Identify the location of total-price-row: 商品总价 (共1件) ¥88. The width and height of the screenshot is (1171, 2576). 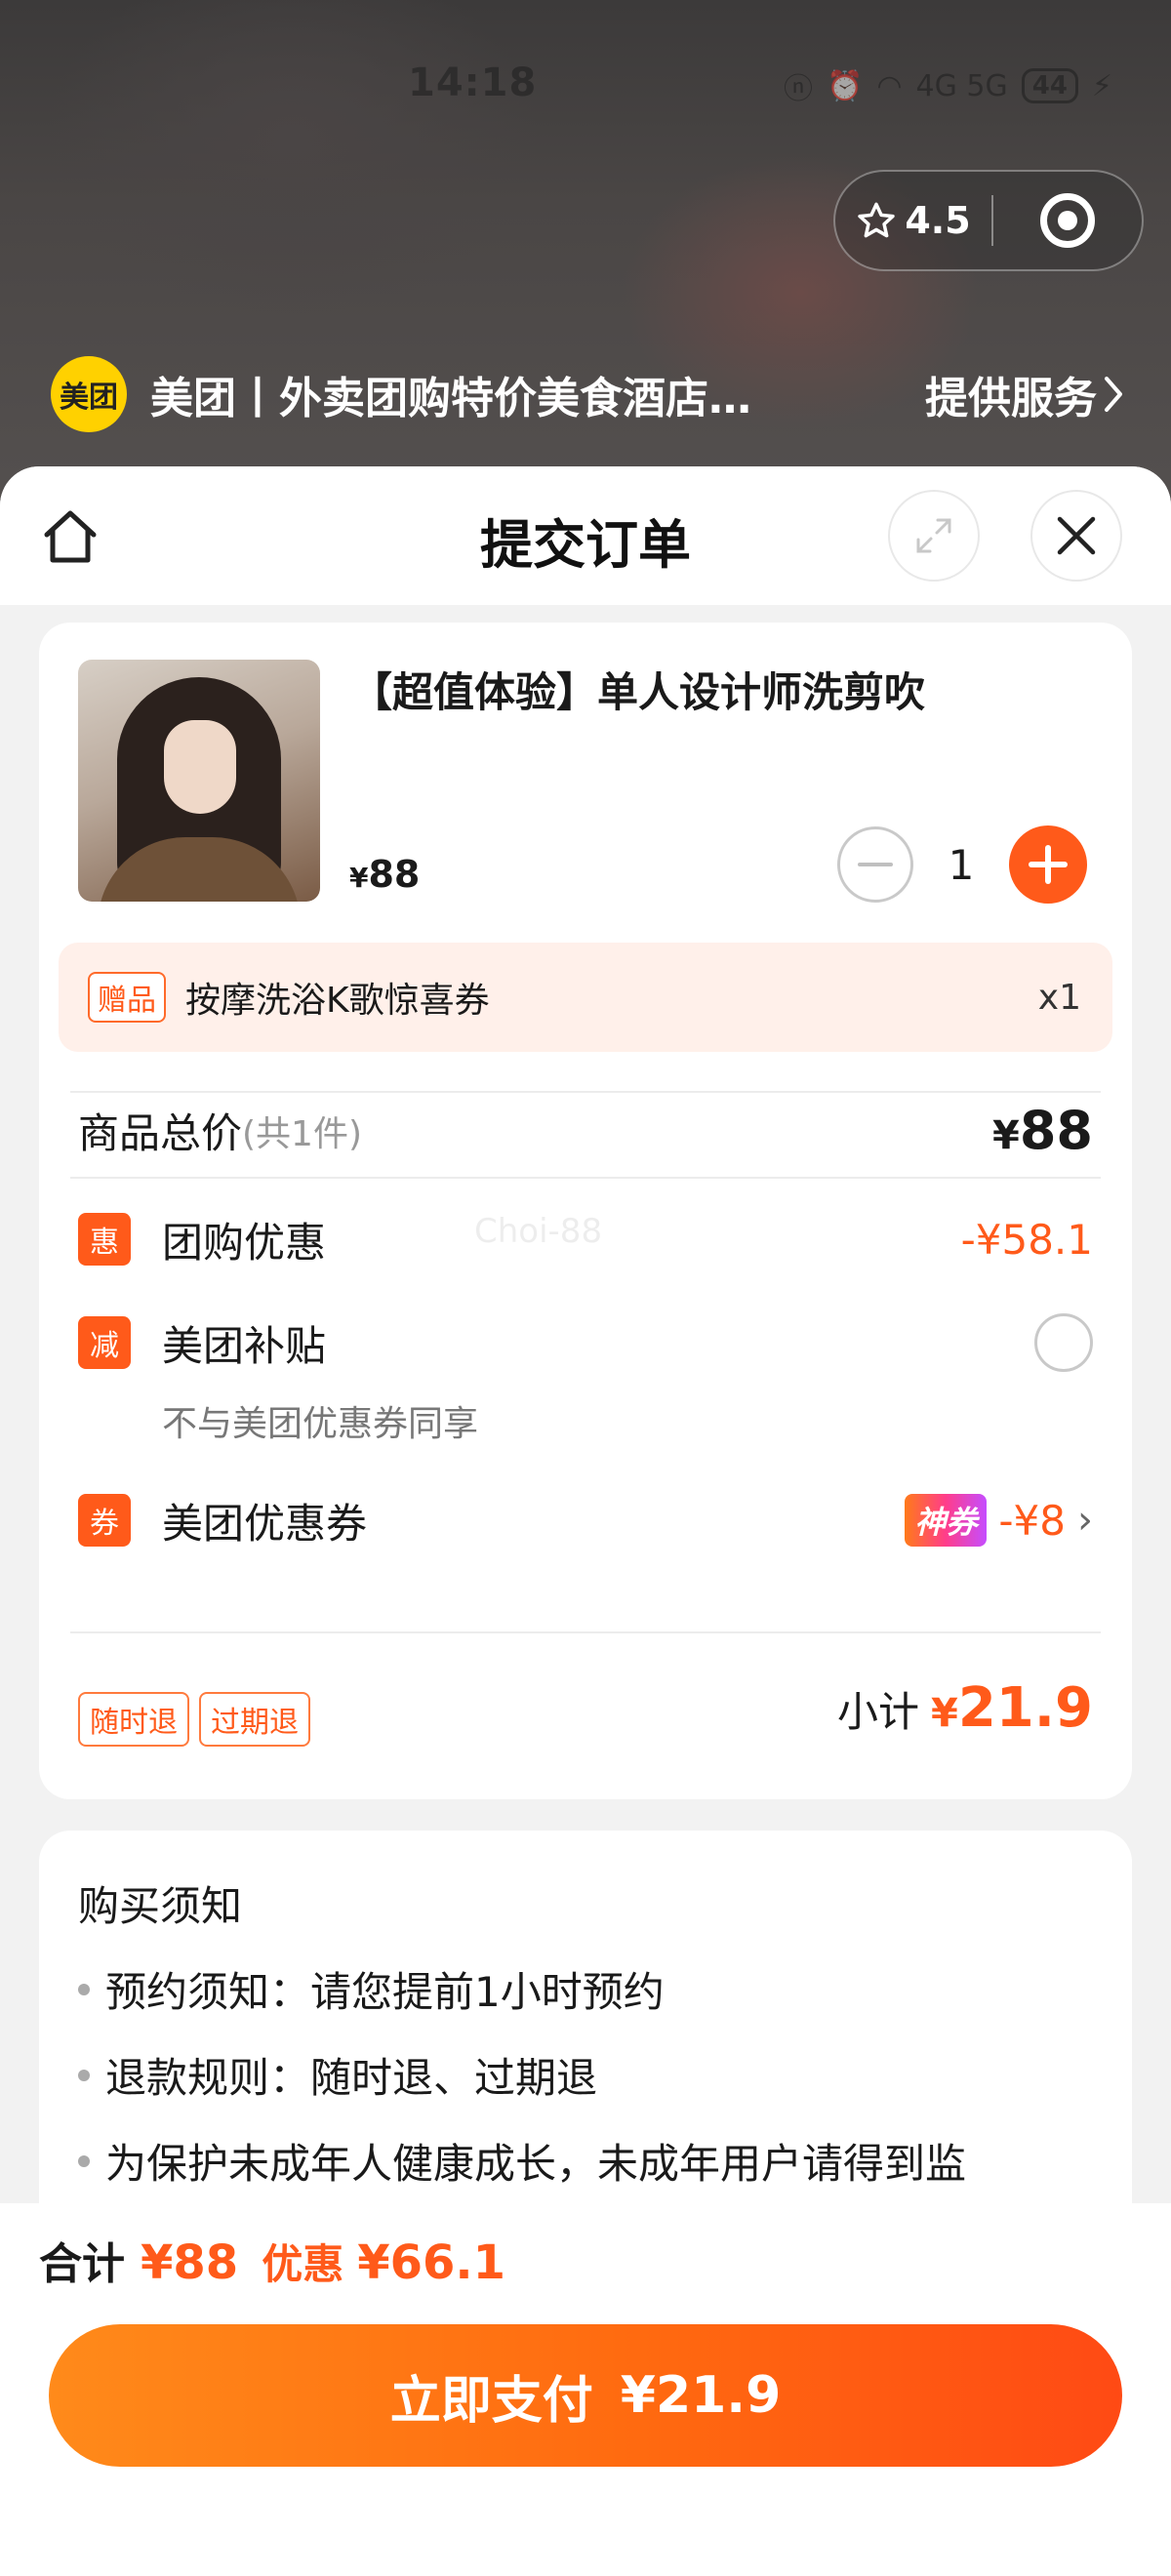
(585, 1130).